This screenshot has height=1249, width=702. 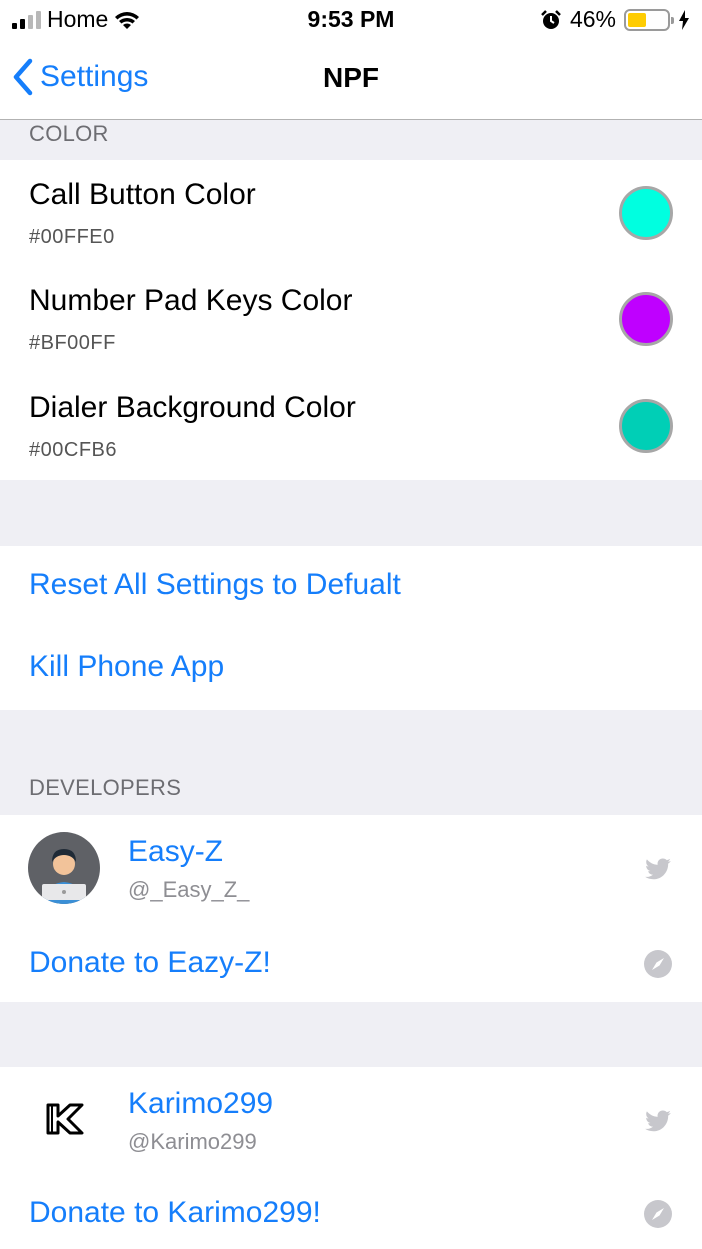 What do you see at coordinates (551, 19) in the screenshot?
I see `alarm-icon` at bounding box center [551, 19].